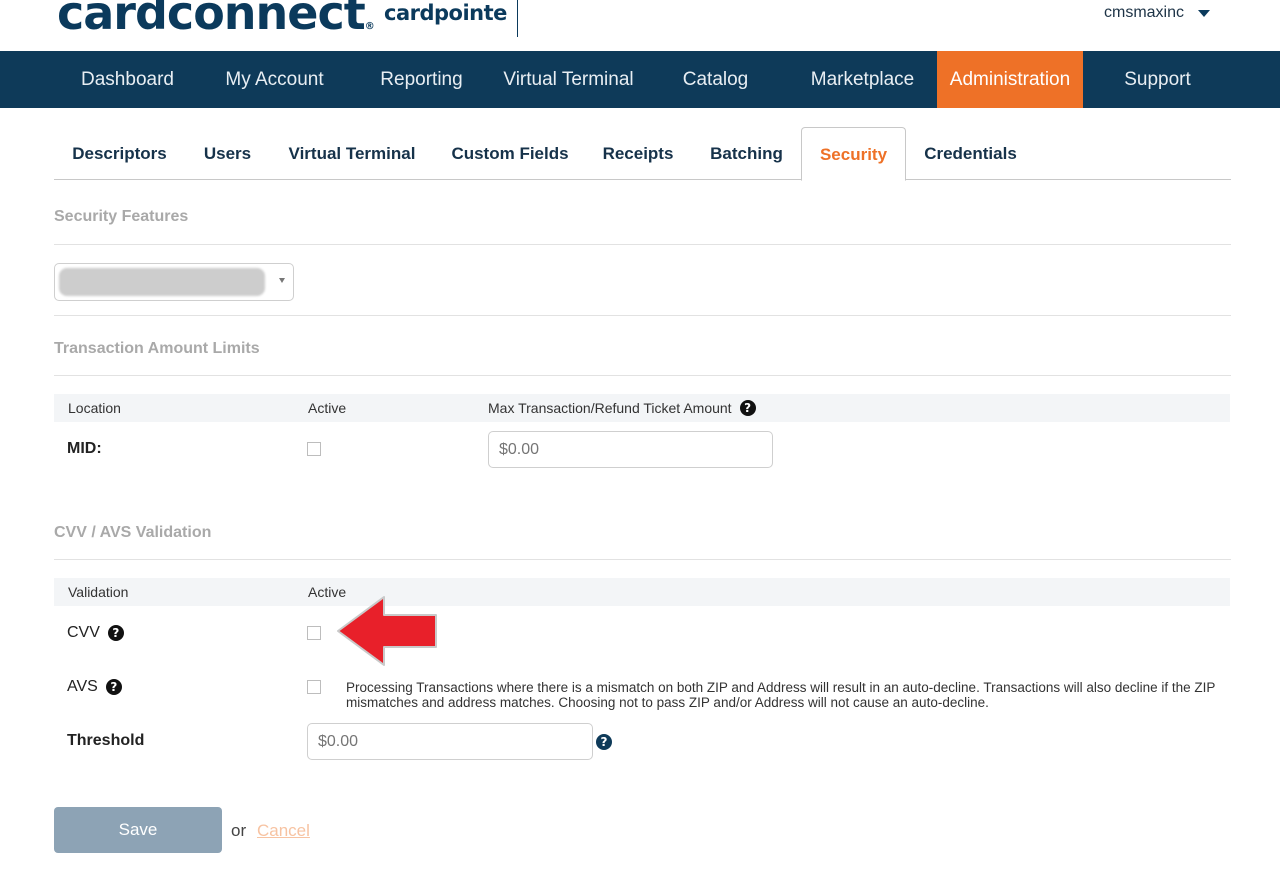 The image size is (1280, 884). Describe the element at coordinates (106, 740) in the screenshot. I see `threshold-label: Threshold` at that location.